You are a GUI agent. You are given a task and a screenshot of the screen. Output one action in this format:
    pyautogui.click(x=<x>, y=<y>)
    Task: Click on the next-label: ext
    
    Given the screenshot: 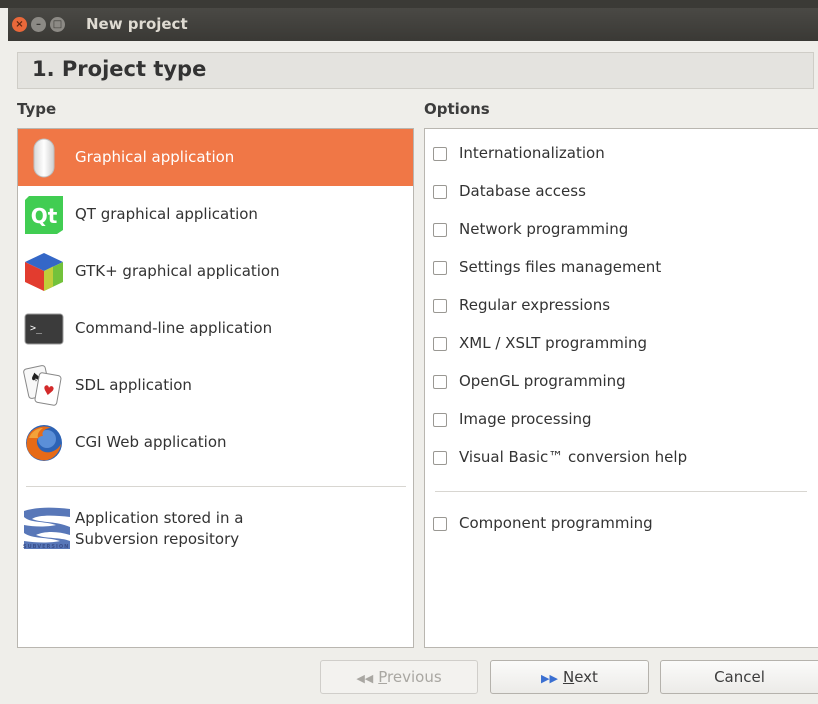 What is the action you would take?
    pyautogui.click(x=586, y=677)
    